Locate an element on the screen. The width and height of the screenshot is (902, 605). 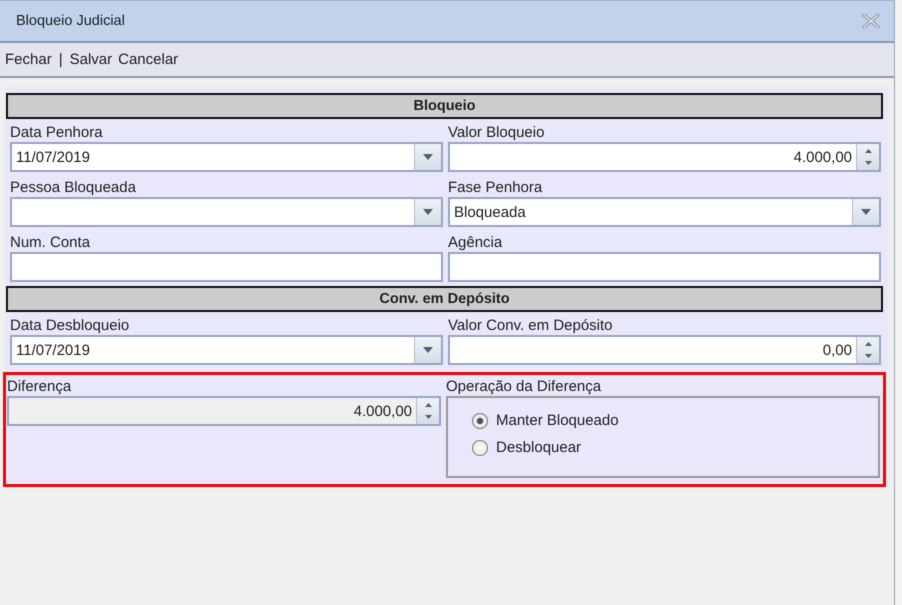
number-field: 0,00 is located at coordinates (664, 350).